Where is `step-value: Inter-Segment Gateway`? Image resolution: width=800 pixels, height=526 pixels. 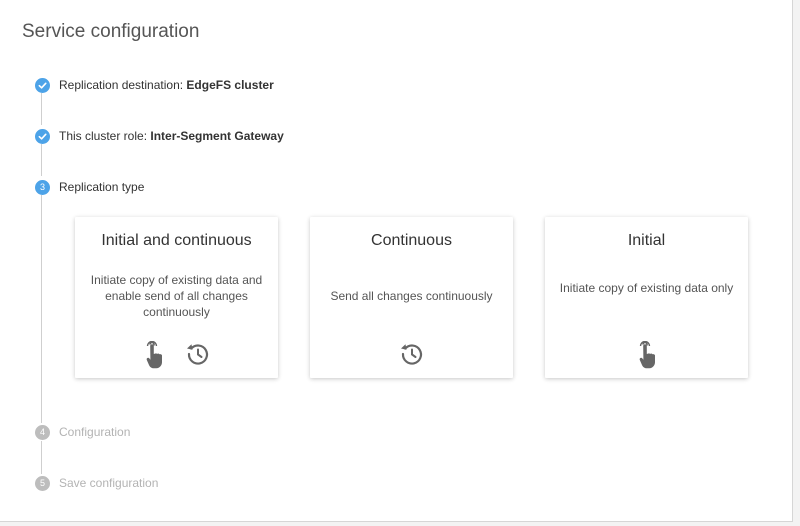
step-value: Inter-Segment Gateway is located at coordinates (217, 136).